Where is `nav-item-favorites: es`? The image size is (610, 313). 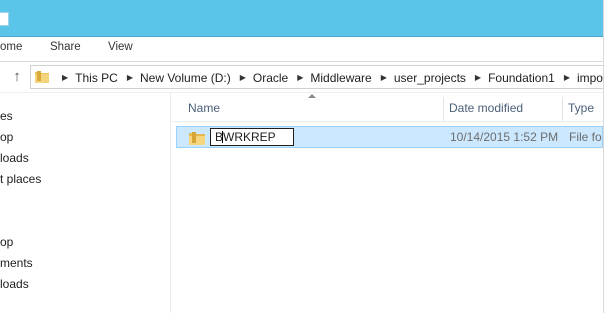 nav-item-favorites: es is located at coordinates (6, 116).